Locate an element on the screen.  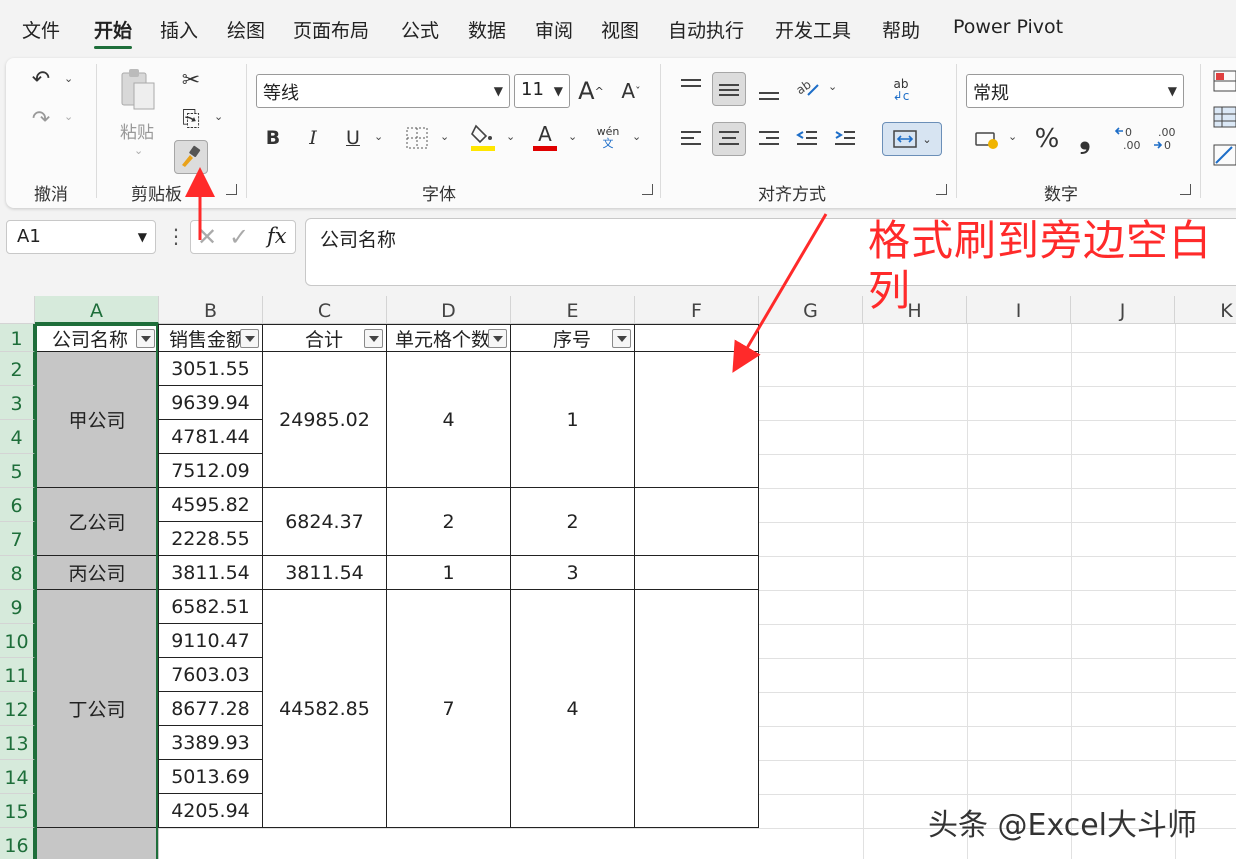
font-color-dropdown-icon: ⌄ is located at coordinates (572, 136).